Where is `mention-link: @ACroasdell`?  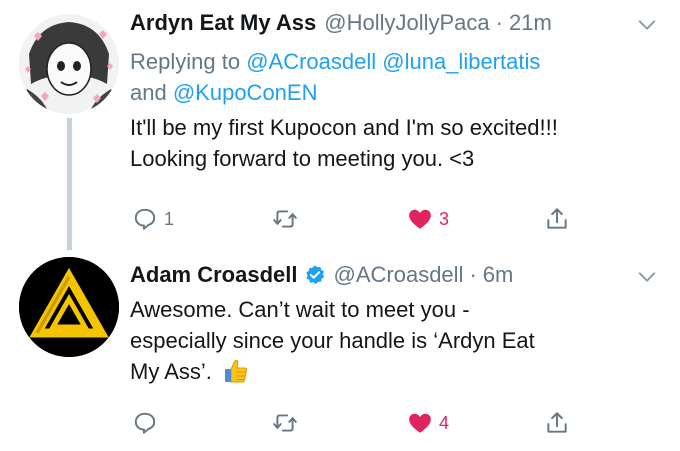
mention-link: @ACroasdell is located at coordinates (311, 61).